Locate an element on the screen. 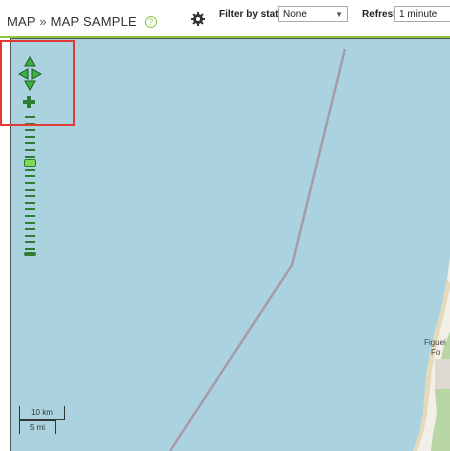 The width and height of the screenshot is (450, 451). pan-down-icon is located at coordinates (30, 86).